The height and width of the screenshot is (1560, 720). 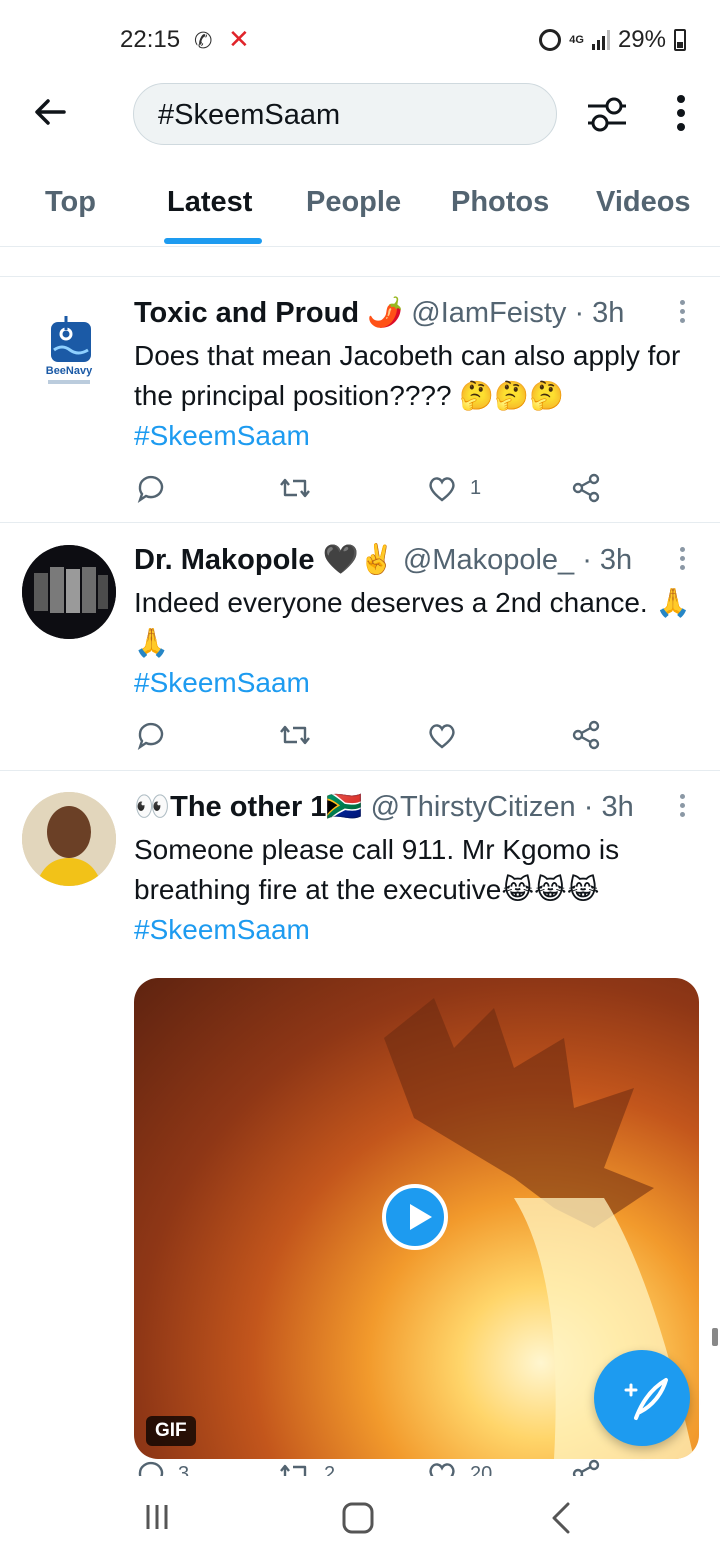 What do you see at coordinates (171, 1431) in the screenshot?
I see `gif-badge: GIF` at bounding box center [171, 1431].